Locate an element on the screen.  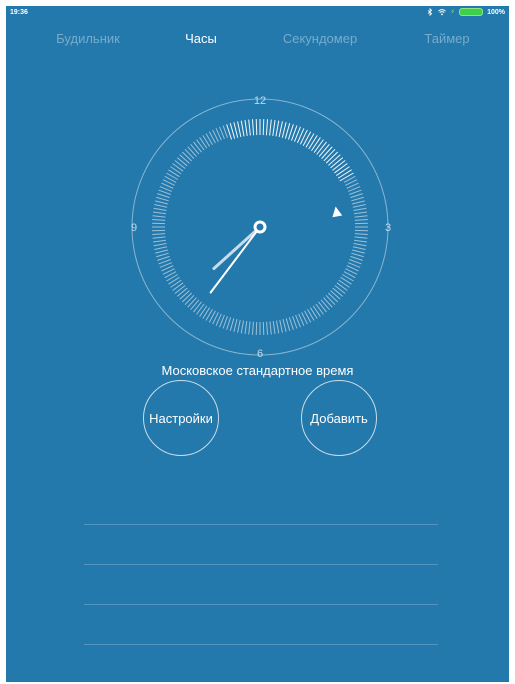
add-button: Добавить is located at coordinates (339, 418).